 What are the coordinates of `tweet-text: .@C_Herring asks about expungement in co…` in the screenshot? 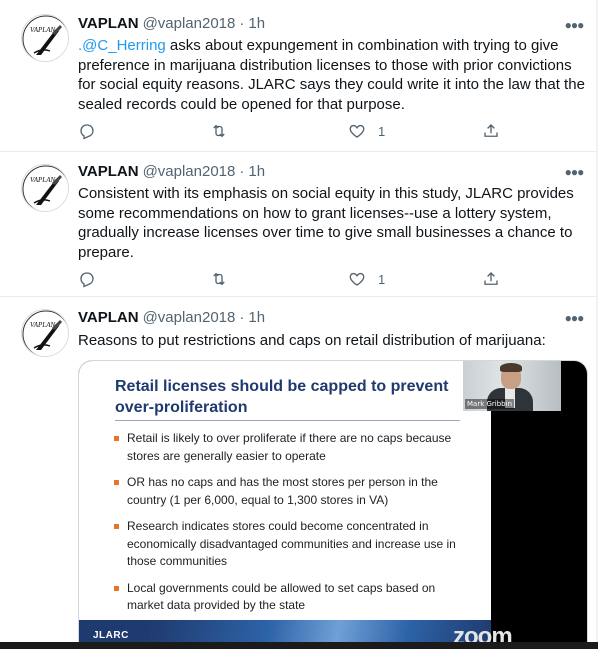 It's located at (333, 75).